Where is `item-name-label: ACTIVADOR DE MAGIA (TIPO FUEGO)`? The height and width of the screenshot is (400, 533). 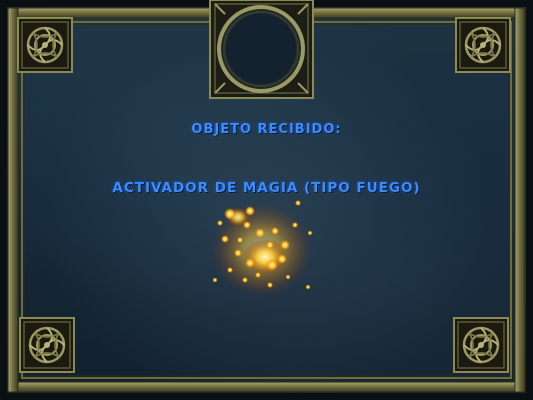
item-name-label: ACTIVADOR DE MAGIA (TIPO FUEGO) is located at coordinates (266, 188).